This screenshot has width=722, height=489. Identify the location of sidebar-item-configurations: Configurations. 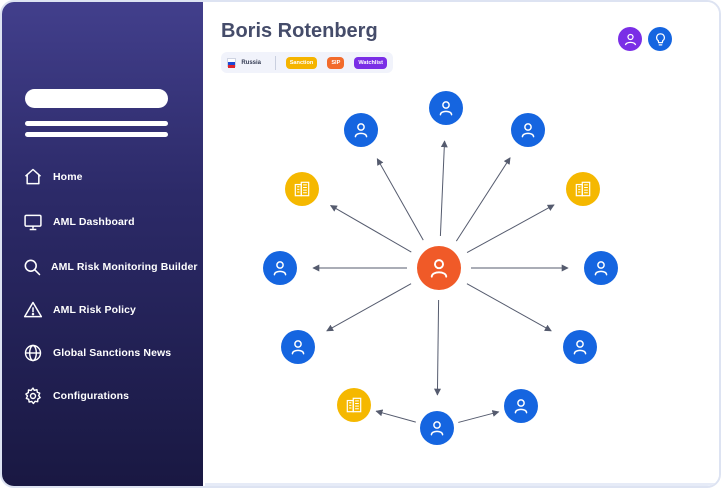
(109, 396).